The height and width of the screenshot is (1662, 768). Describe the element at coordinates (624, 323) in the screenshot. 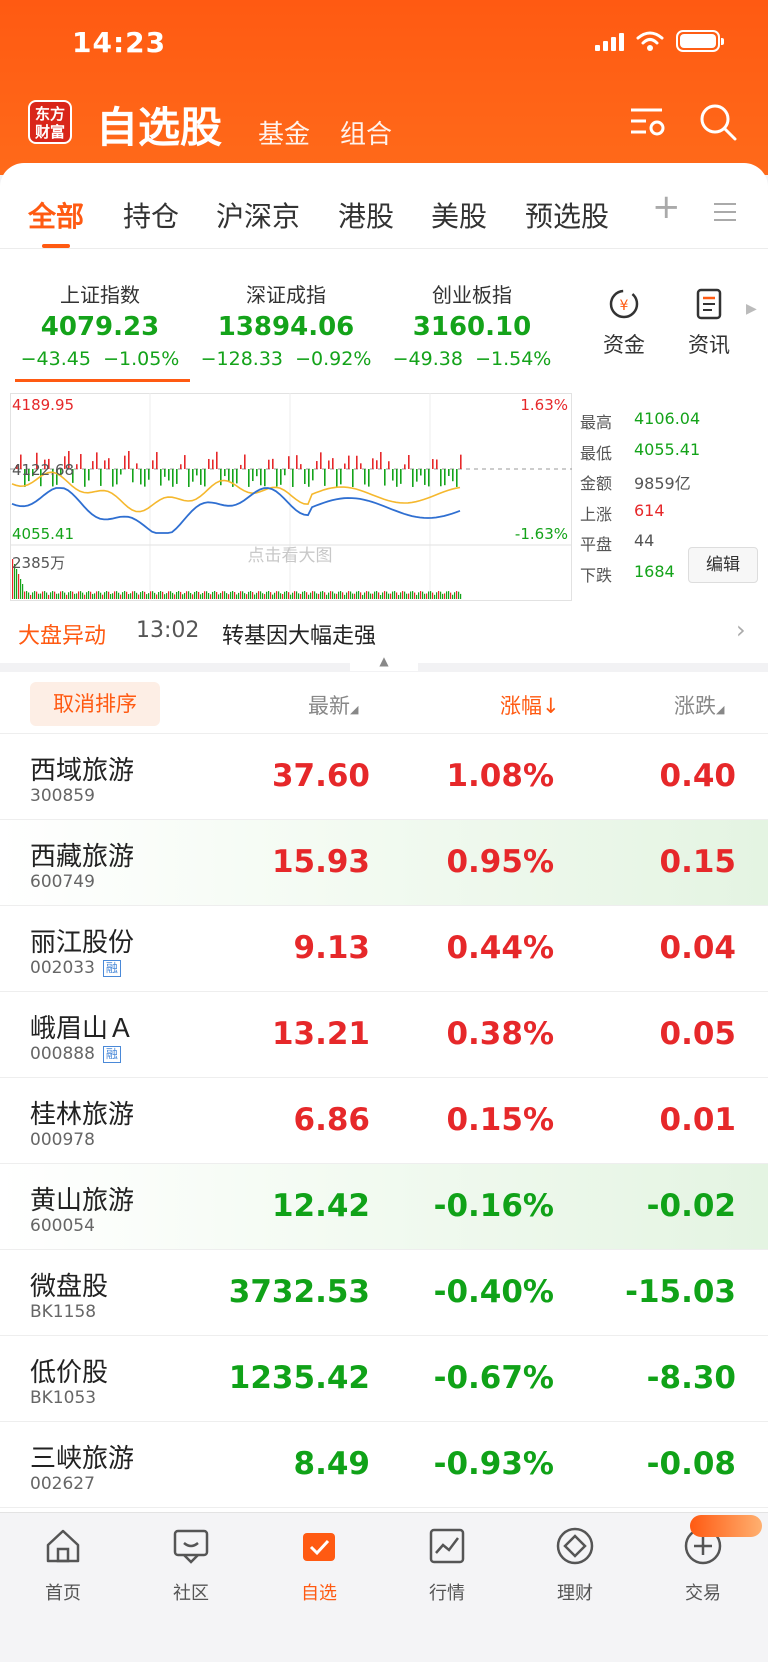

I see `capital-link: ¥ 资金` at that location.